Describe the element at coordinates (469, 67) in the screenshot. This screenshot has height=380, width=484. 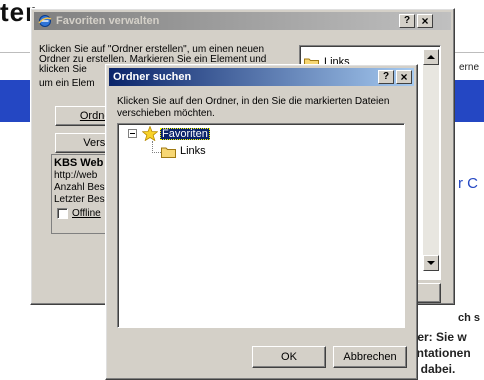
I see `background-text-erne: erne` at that location.